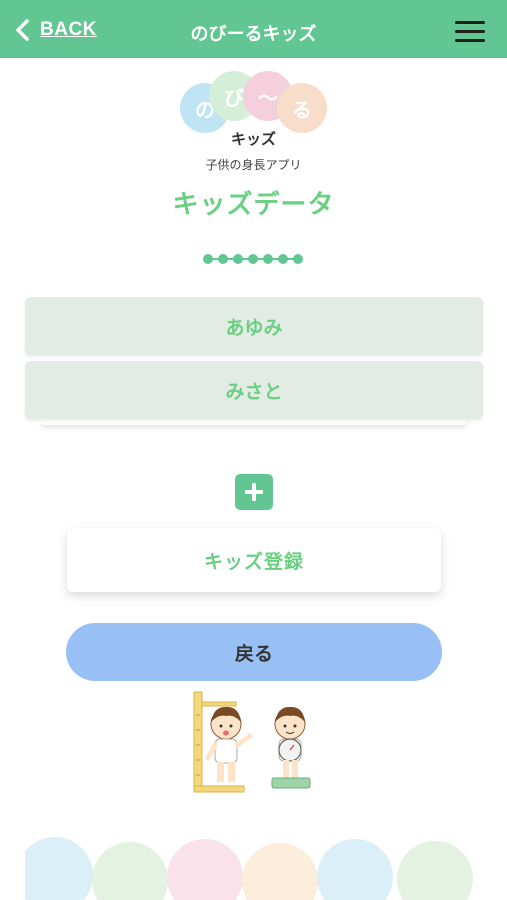 The height and width of the screenshot is (900, 507). What do you see at coordinates (252, 742) in the screenshot?
I see `kids-measuring-illustration` at bounding box center [252, 742].